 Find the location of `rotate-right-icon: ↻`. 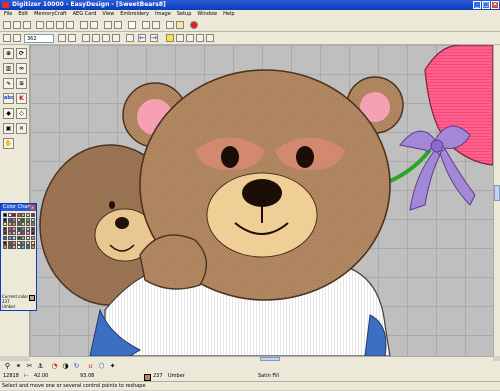

rotate-right-icon: ↻ is located at coordinates (76, 366).